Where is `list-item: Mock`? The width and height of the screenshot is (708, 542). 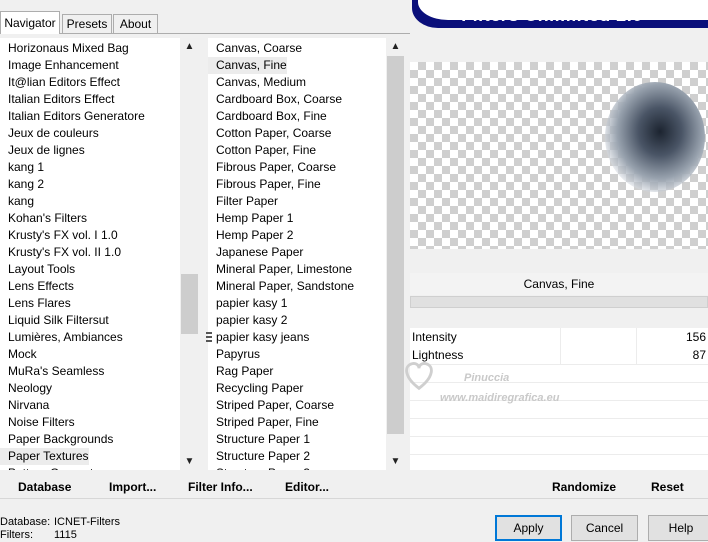 list-item: Mock is located at coordinates (18, 354).